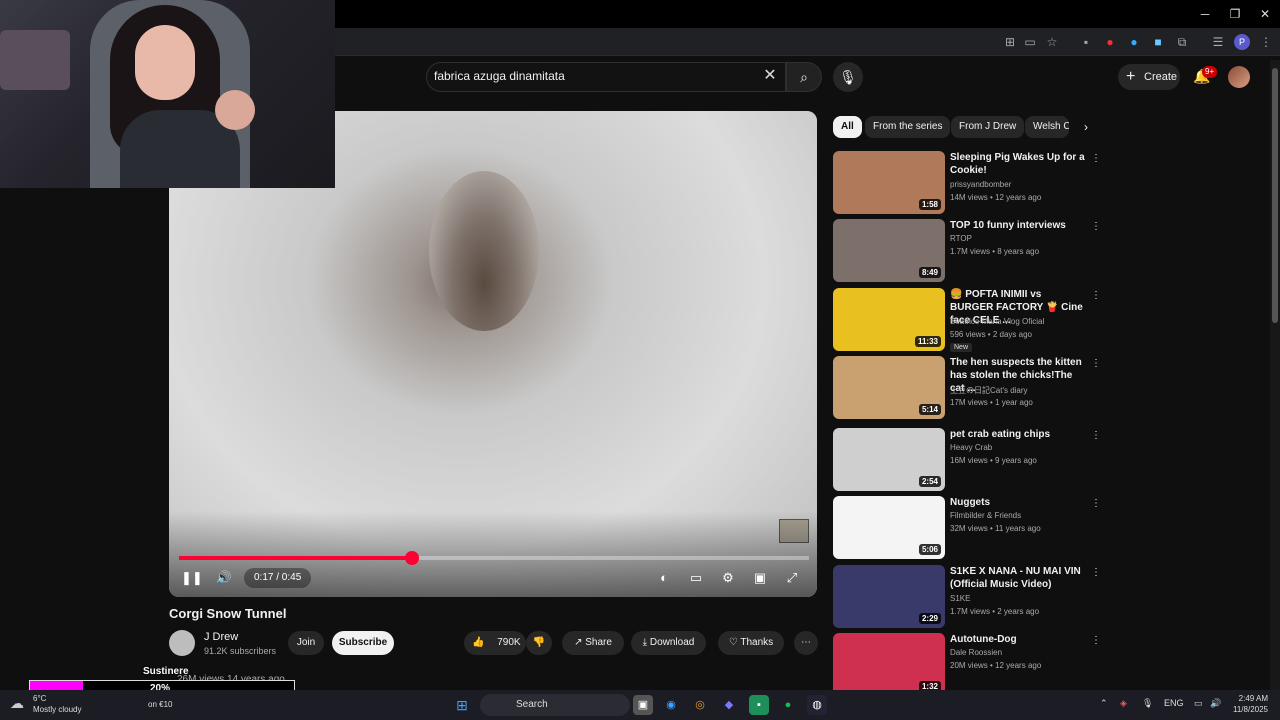 This screenshot has height=720, width=1280. What do you see at coordinates (484, 251) in the screenshot?
I see `video-frame-tunnel` at bounding box center [484, 251].